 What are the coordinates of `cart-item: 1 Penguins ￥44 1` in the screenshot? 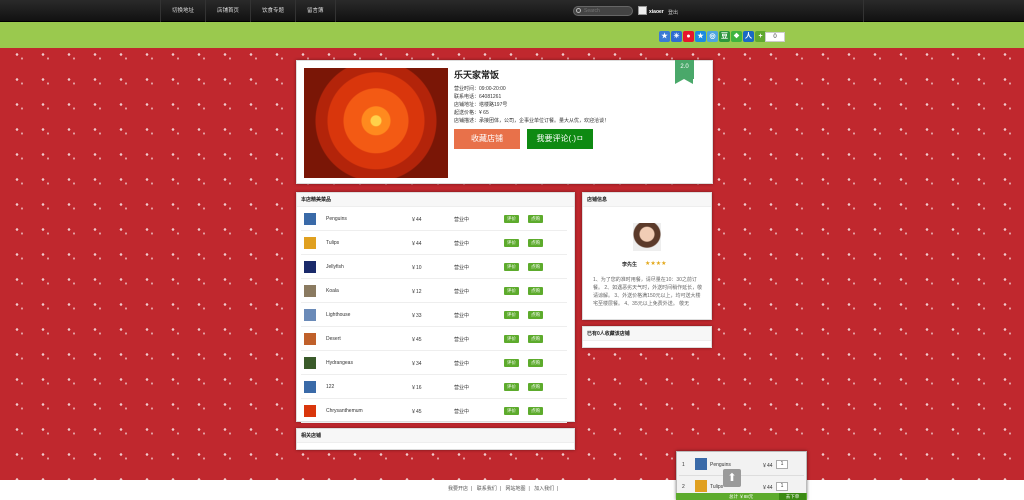 It's located at (741, 465).